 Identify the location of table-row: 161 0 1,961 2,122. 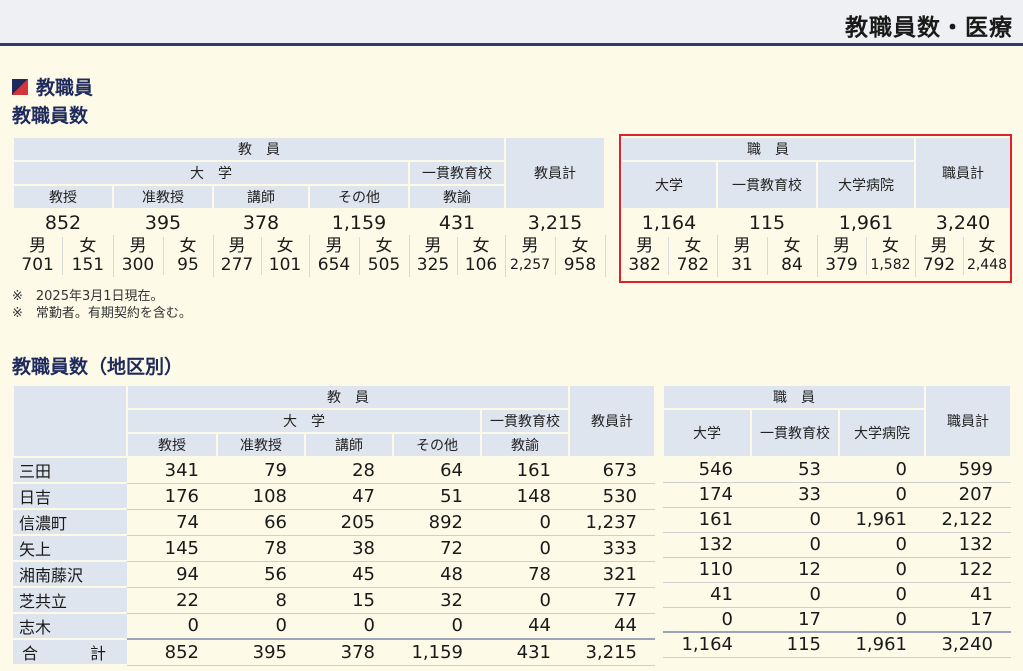
(837, 520).